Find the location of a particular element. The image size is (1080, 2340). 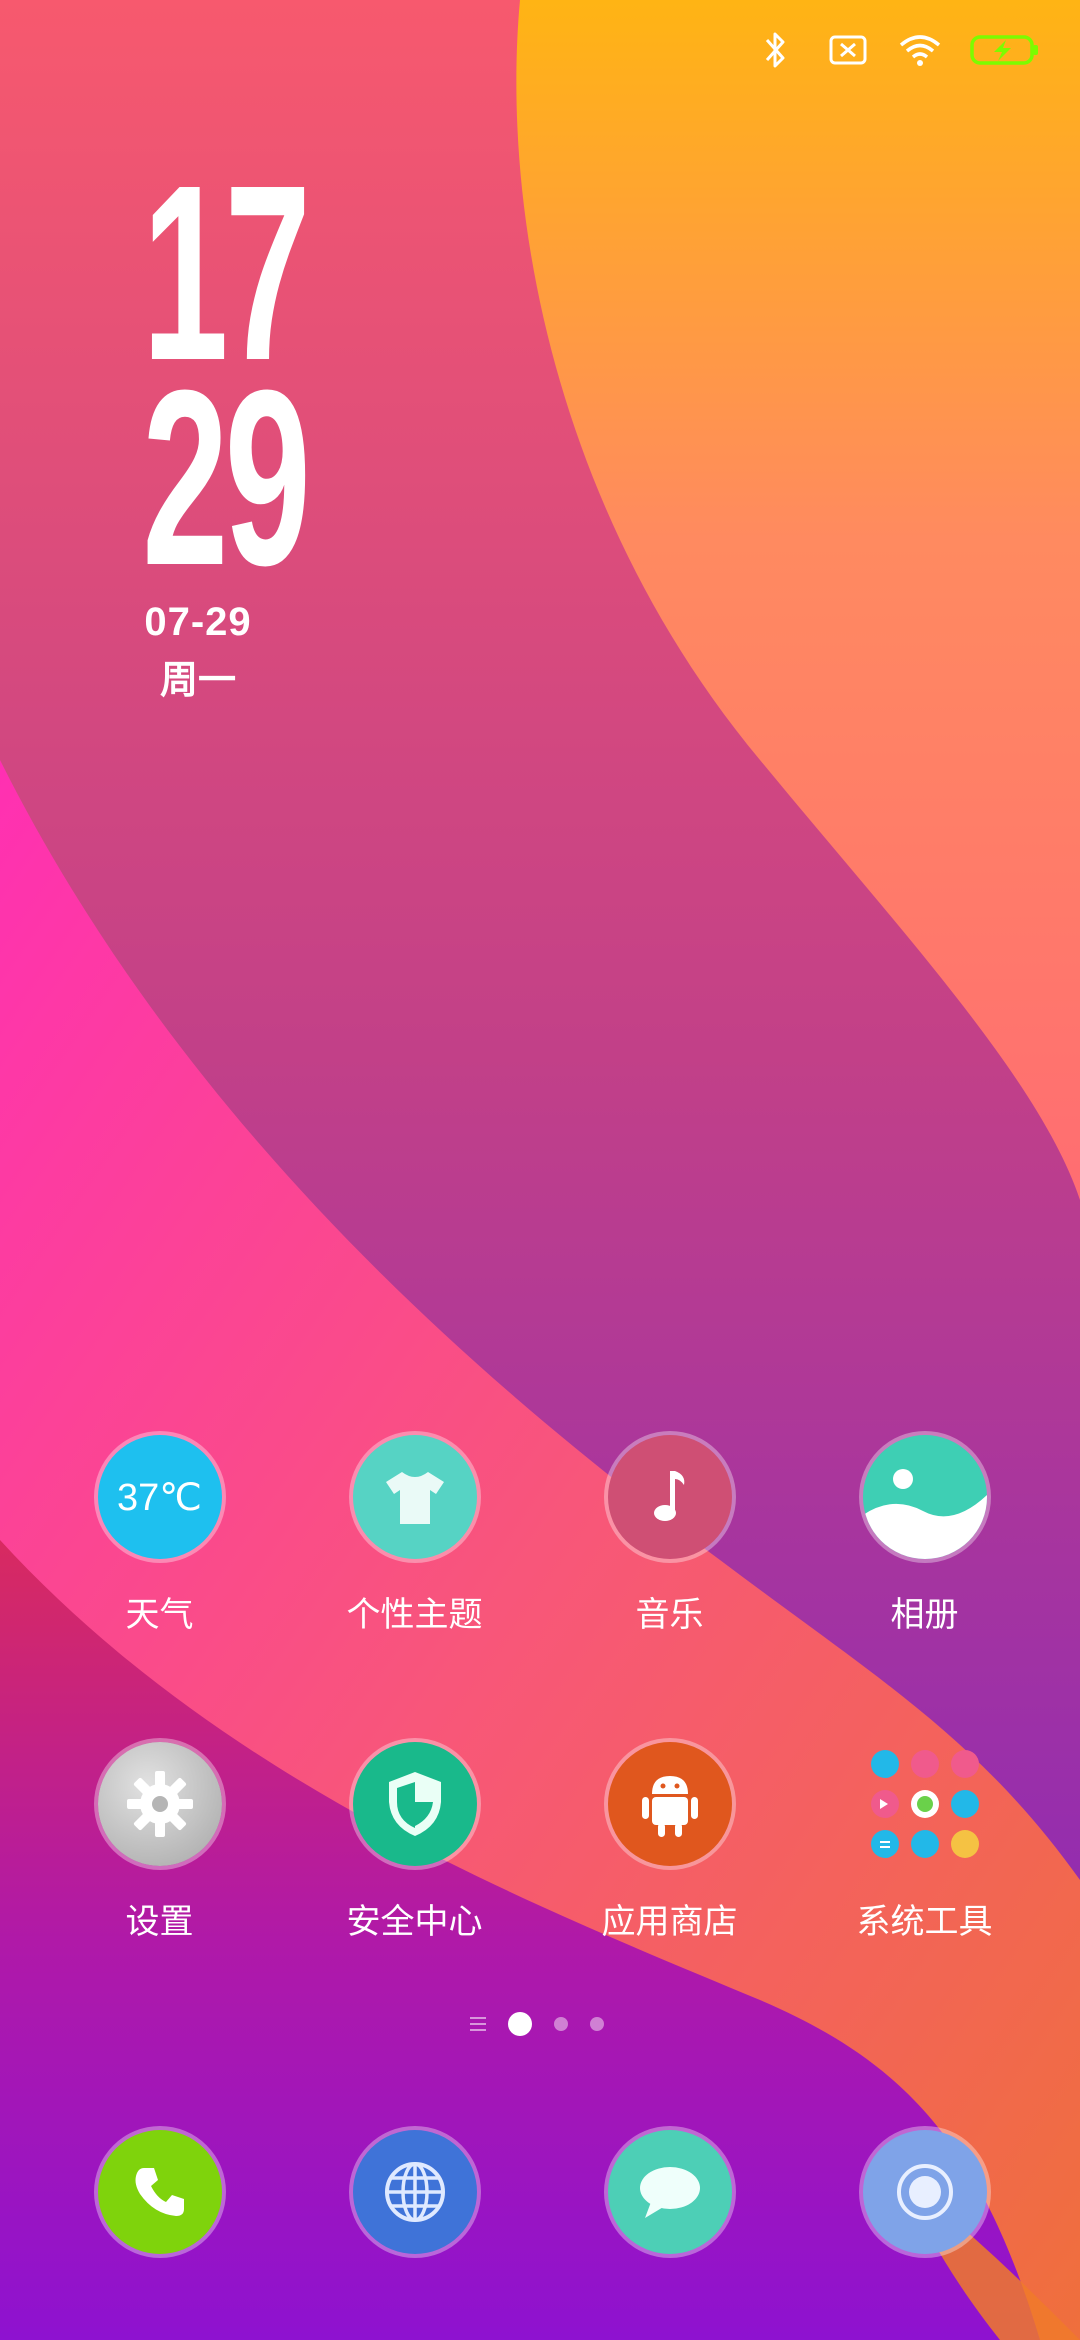

dock-camera is located at coordinates (924, 2192).